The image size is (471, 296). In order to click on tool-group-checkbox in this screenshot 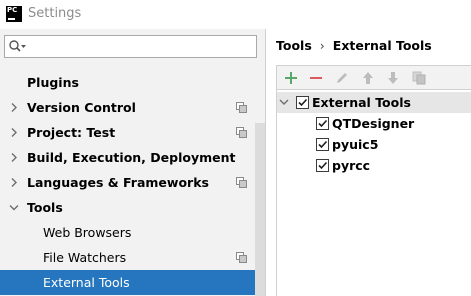, I will do `click(302, 102)`.